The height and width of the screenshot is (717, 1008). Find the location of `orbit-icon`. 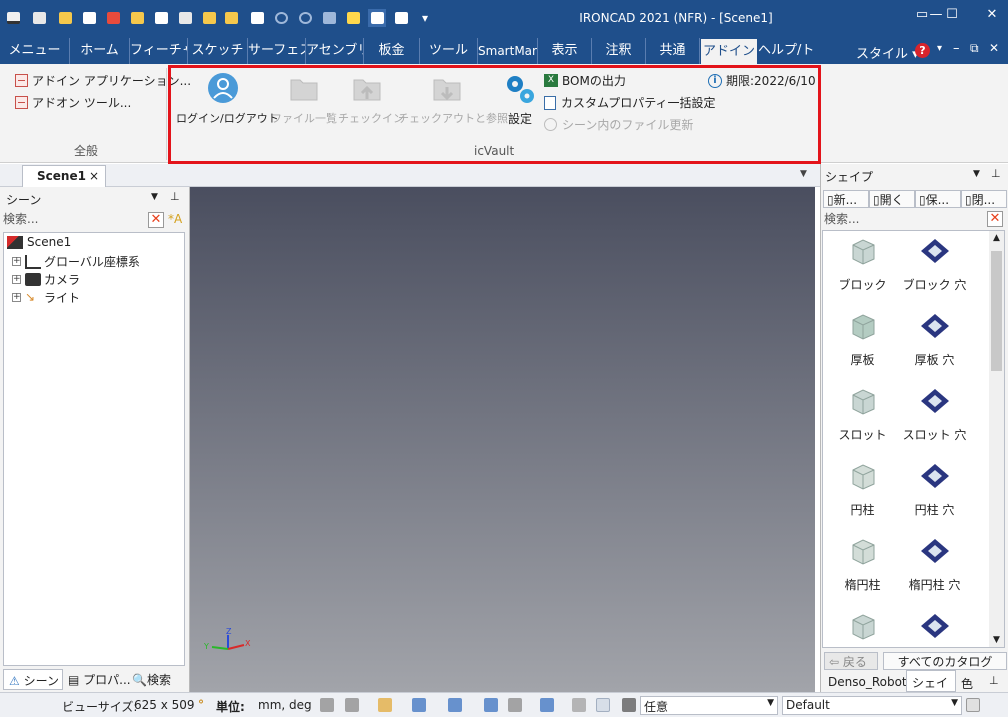

orbit-icon is located at coordinates (385, 705).